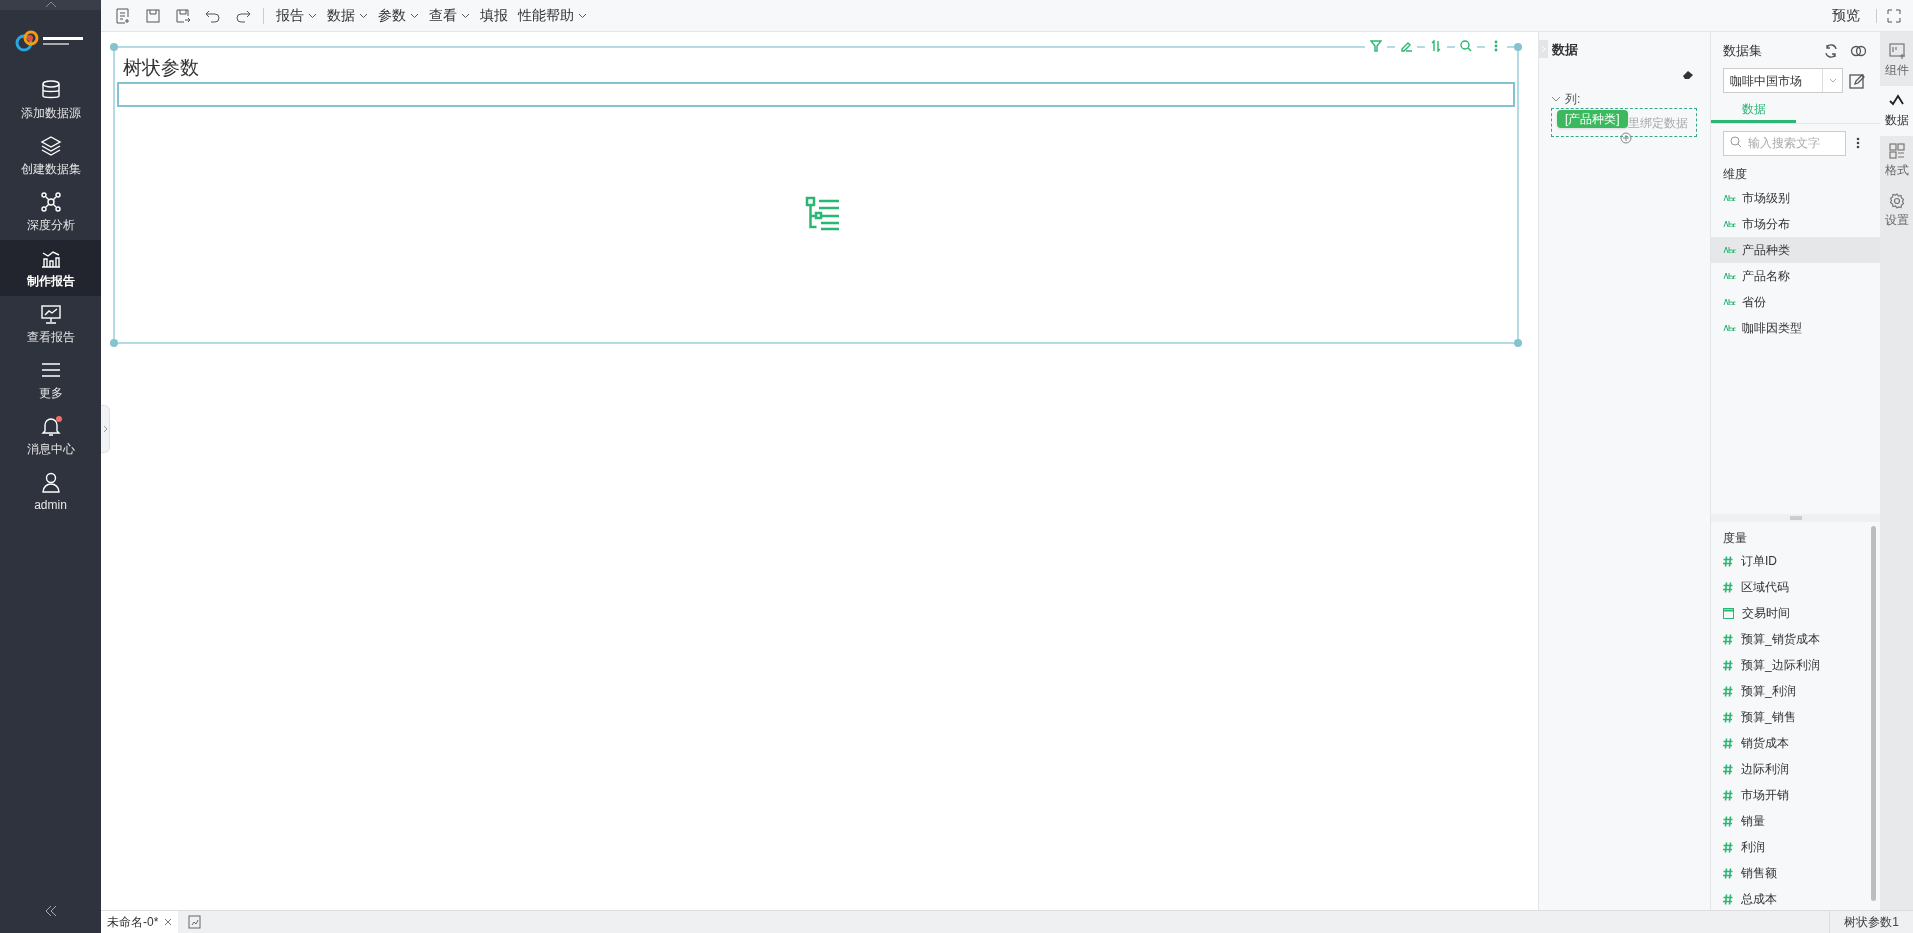  Describe the element at coordinates (50, 268) in the screenshot. I see `sidebar-item: 制作报告` at that location.